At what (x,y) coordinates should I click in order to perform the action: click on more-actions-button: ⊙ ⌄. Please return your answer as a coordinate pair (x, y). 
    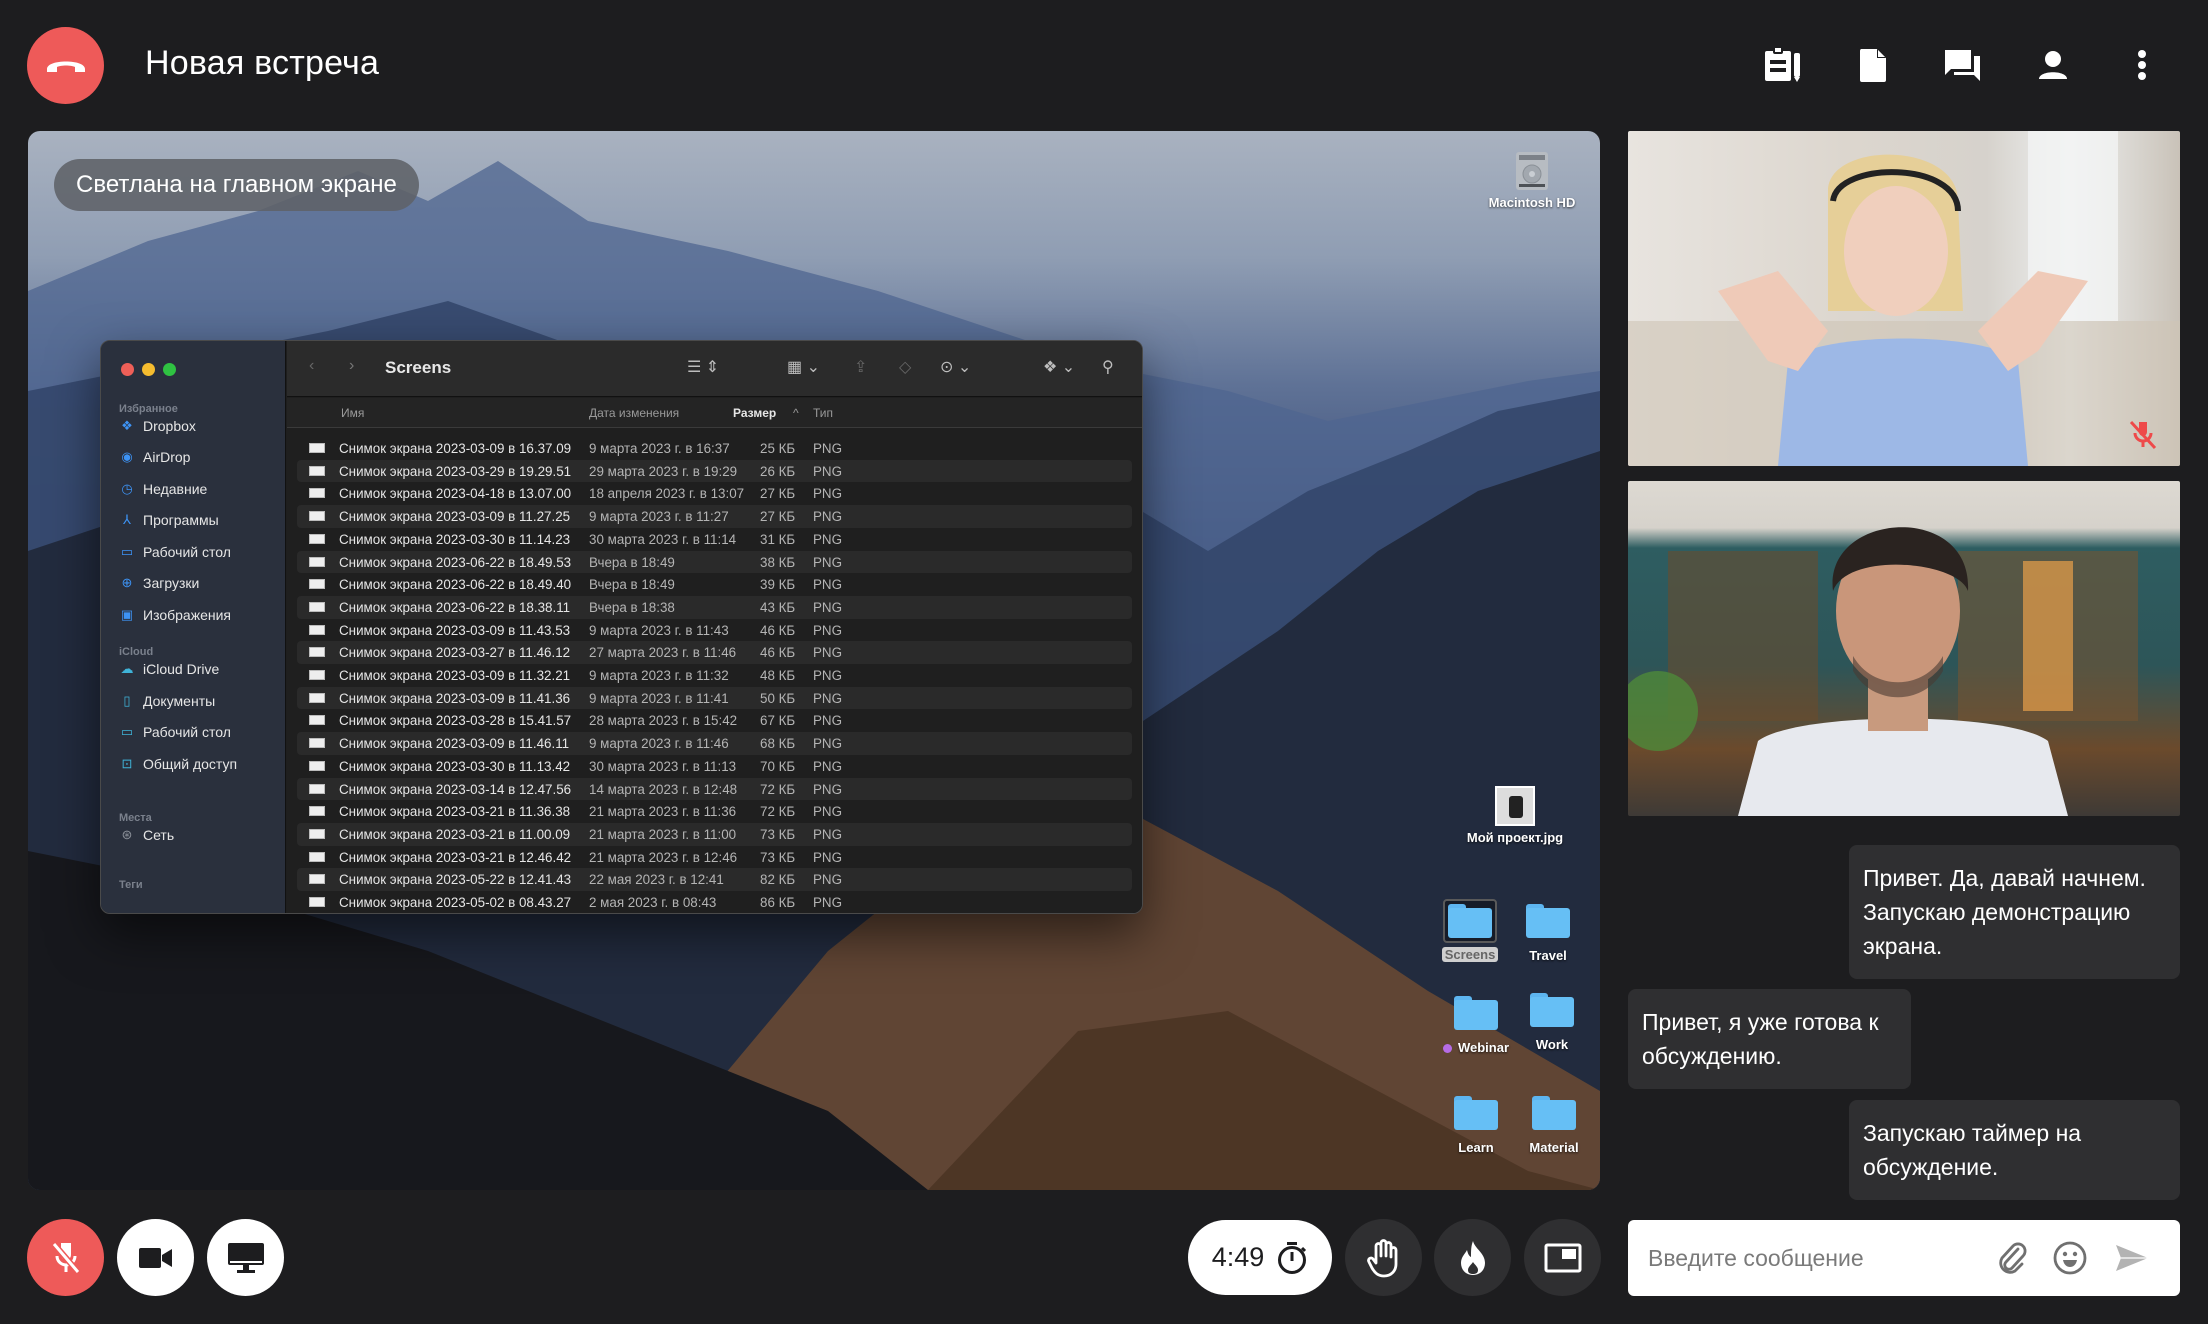
    Looking at the image, I should click on (955, 367).